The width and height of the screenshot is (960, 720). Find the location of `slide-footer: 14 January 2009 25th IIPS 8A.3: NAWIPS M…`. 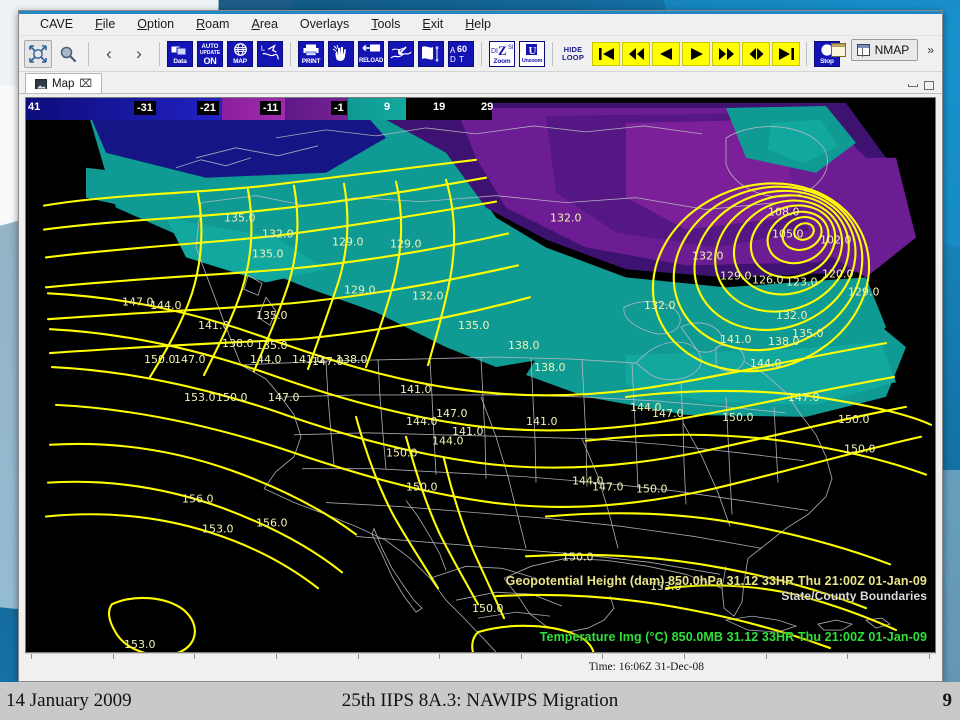

slide-footer: 14 January 2009 25th IIPS 8A.3: NAWIPS M… is located at coordinates (480, 701).